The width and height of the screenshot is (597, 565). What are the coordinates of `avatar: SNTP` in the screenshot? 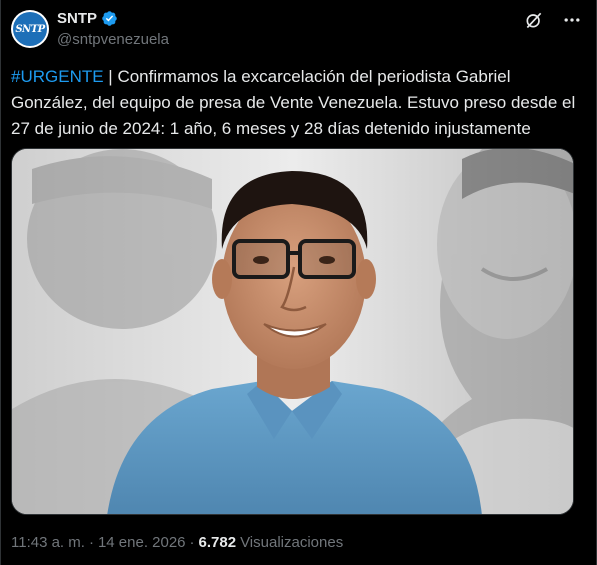 It's located at (30, 29).